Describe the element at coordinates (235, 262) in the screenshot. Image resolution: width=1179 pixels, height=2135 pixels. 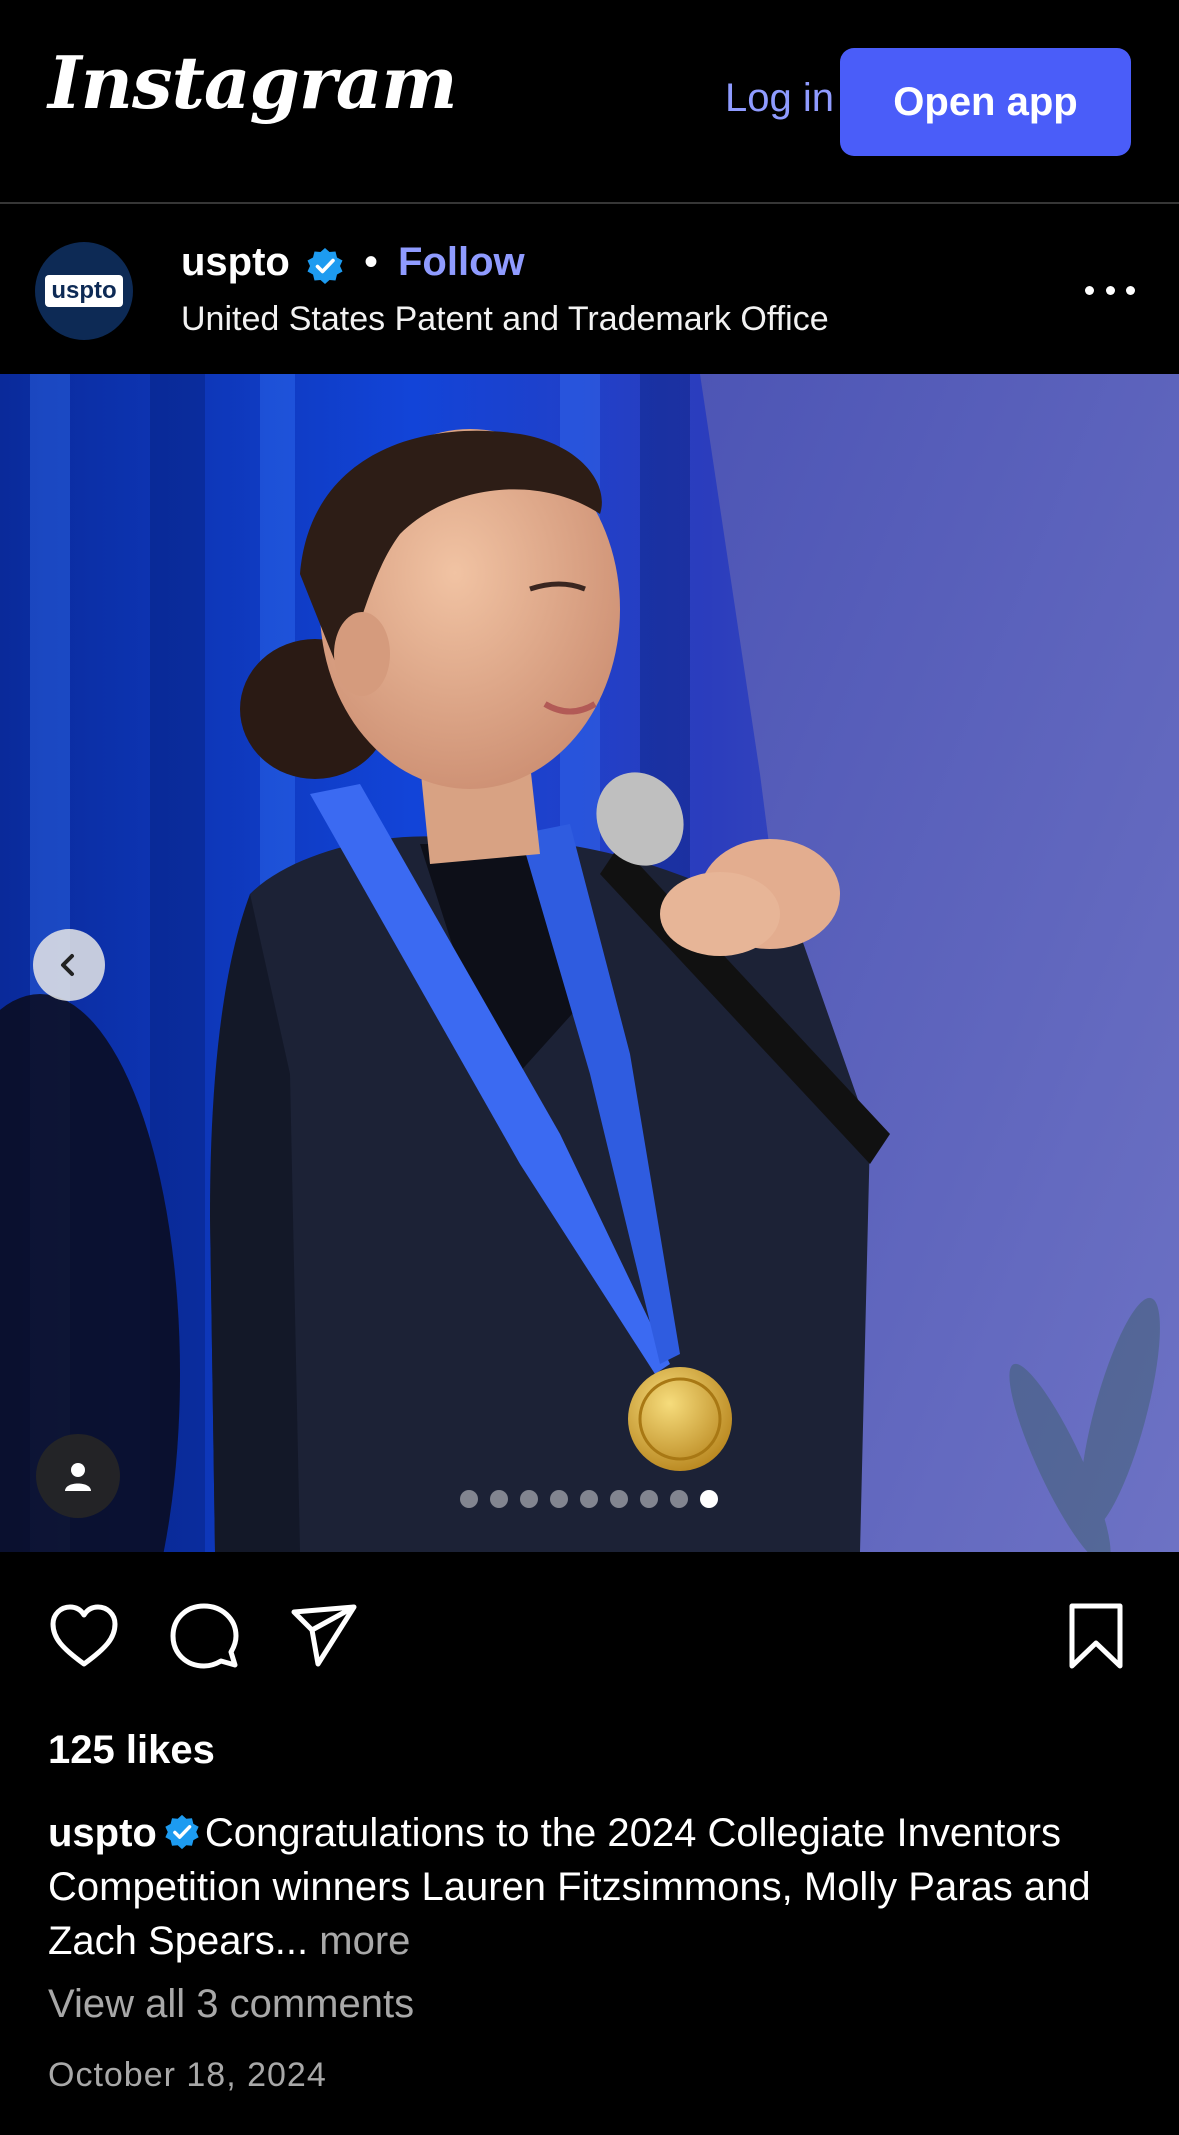
I see `post-username: uspto` at that location.